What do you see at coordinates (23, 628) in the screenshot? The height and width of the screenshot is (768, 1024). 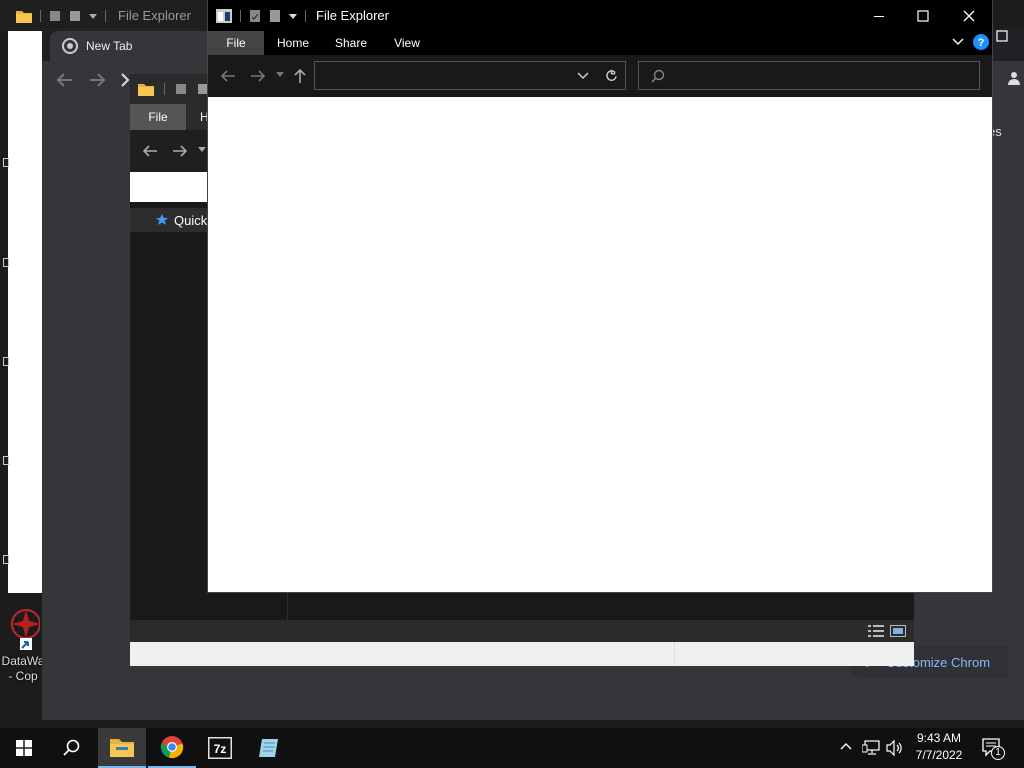 I see `datawarrior-icon` at bounding box center [23, 628].